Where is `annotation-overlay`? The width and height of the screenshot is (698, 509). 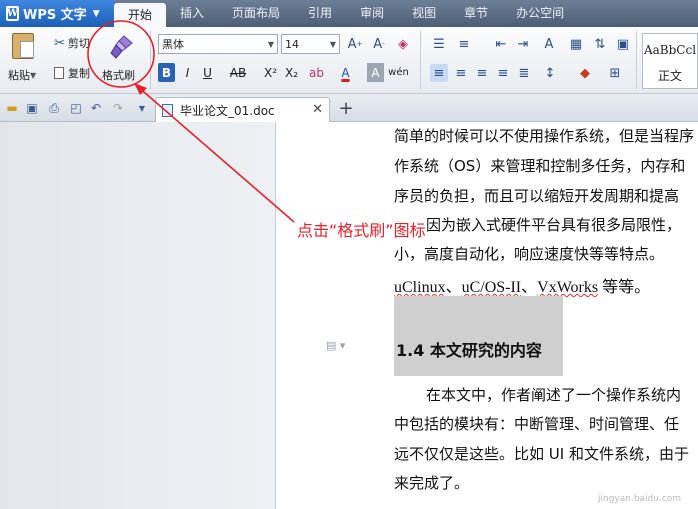
annotation-overlay is located at coordinates (191, 121).